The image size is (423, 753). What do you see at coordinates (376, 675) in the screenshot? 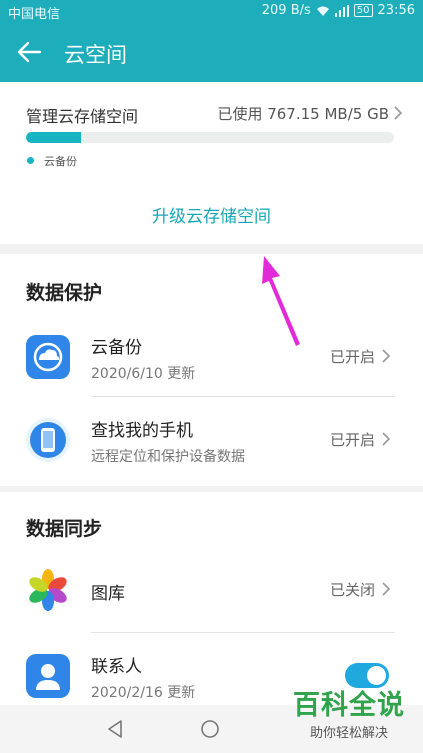
I see `toggle-knob` at bounding box center [376, 675].